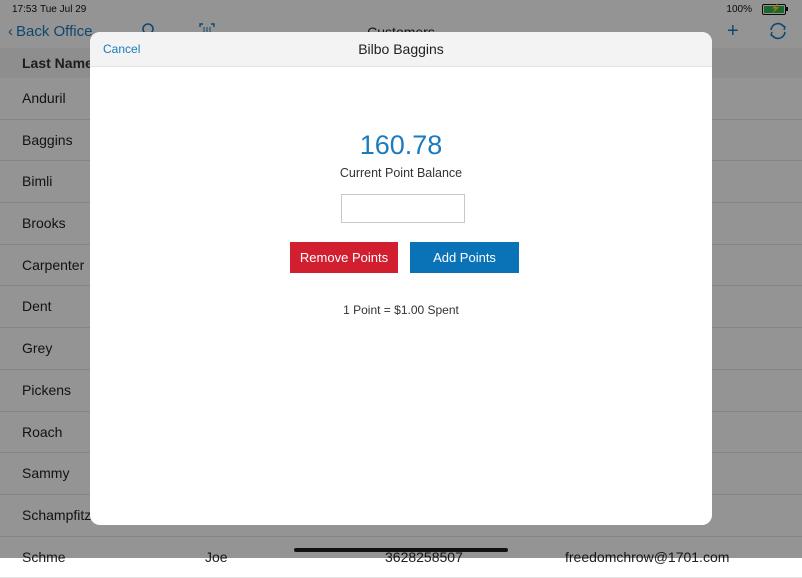  I want to click on modal-header: Cancel Bilbo Baggins, so click(401, 49).